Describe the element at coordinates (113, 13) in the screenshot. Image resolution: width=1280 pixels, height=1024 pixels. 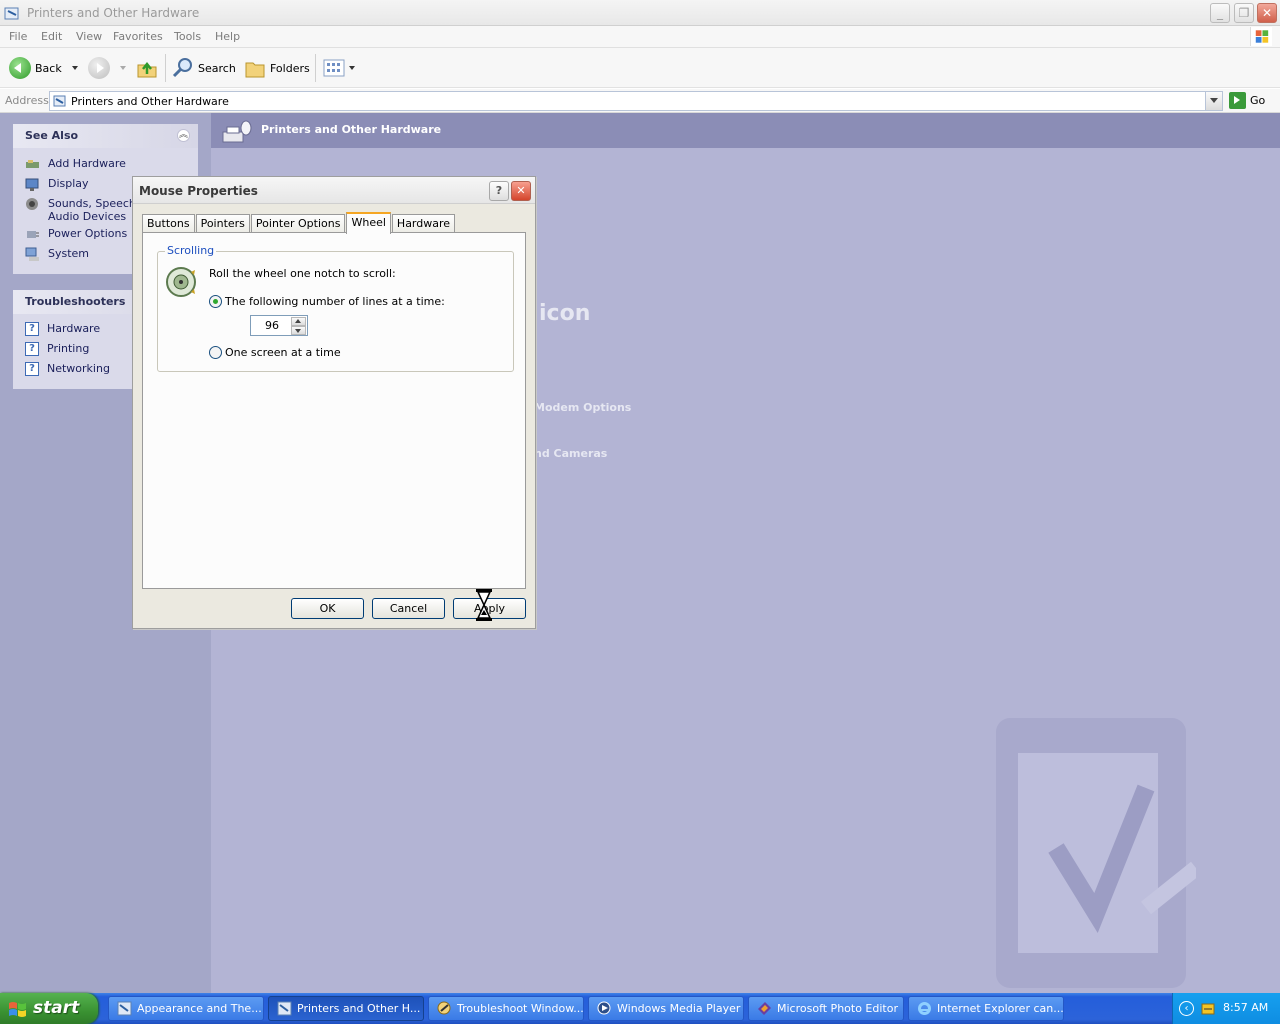
I see `window-title: Printers and Other Hardware` at that location.